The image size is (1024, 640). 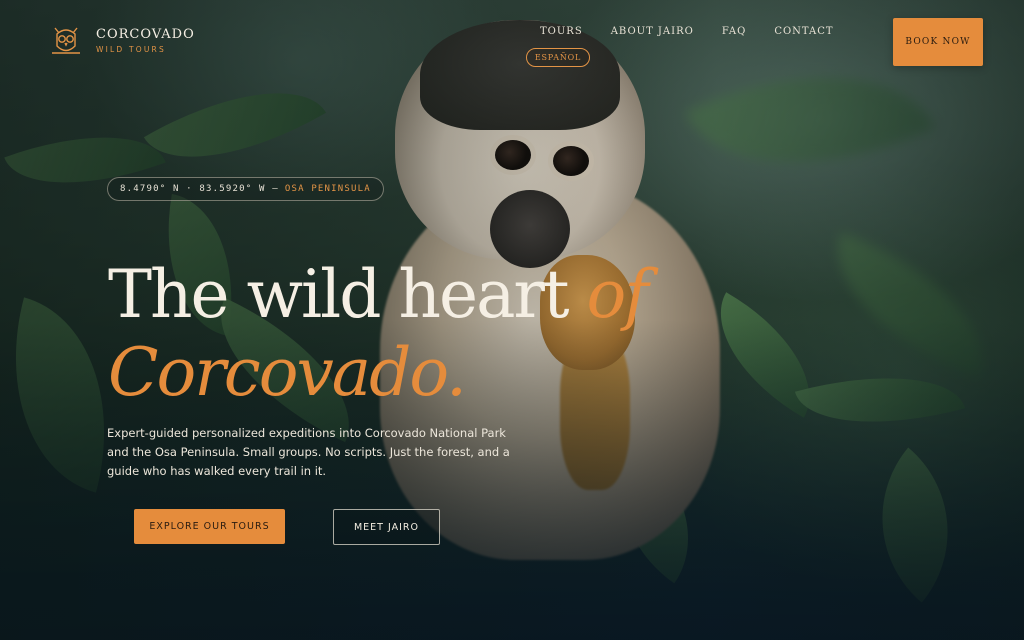 I want to click on explore-tours-label: EXPLORE OUR TOURS, so click(x=209, y=526).